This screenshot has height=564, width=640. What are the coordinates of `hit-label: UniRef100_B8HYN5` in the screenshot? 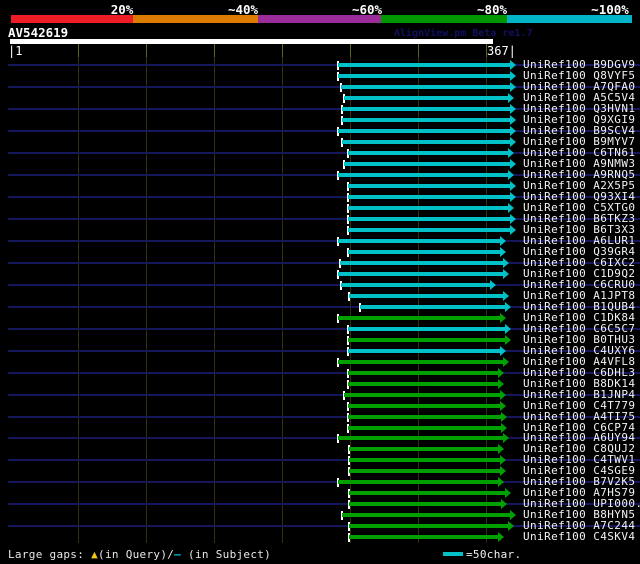 It's located at (581, 514).